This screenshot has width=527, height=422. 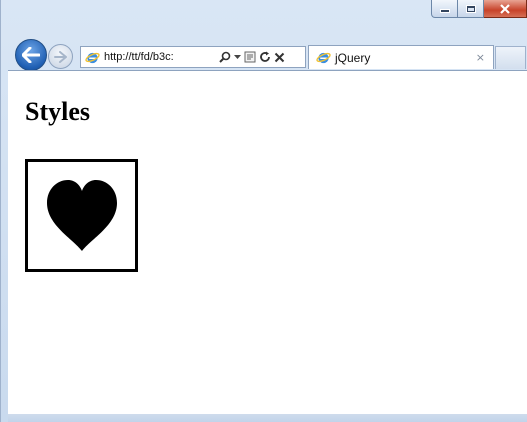 I want to click on new-tab-button, so click(x=510, y=57).